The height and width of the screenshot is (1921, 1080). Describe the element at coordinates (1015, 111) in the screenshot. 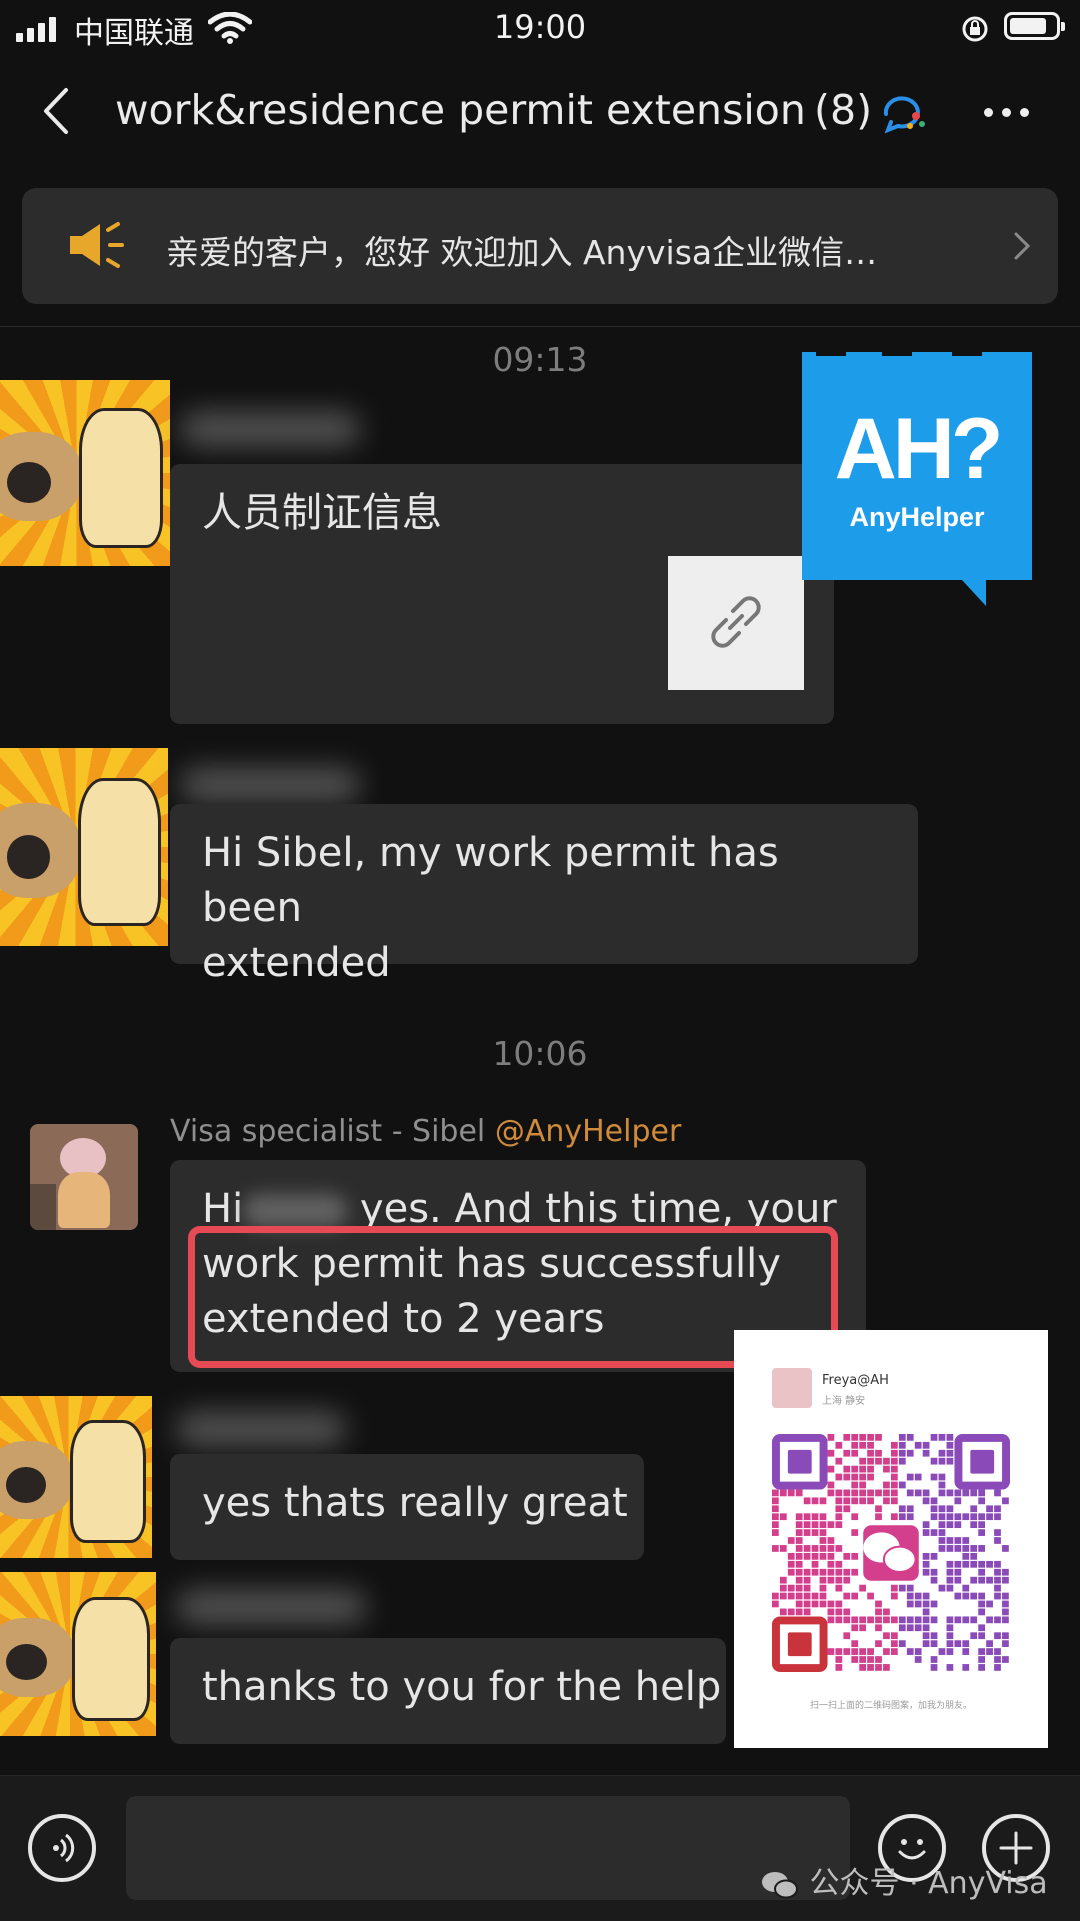

I see `more-icon` at that location.